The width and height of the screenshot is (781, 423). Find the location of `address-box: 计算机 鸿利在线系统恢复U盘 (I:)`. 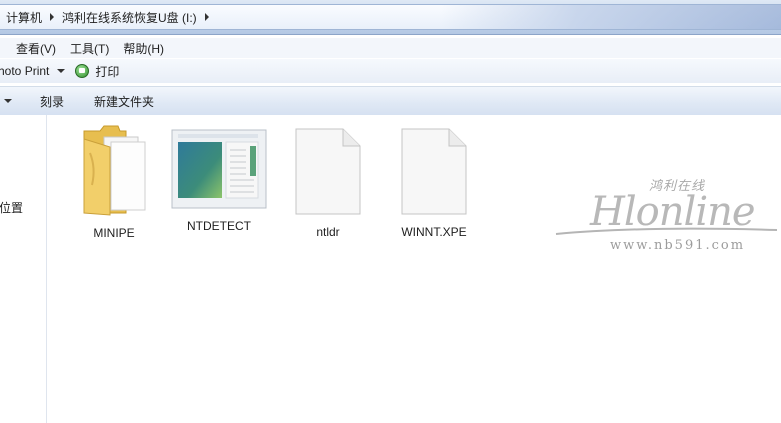

address-box: 计算机 鸿利在线系统恢复U盘 (I:) is located at coordinates (390, 17).